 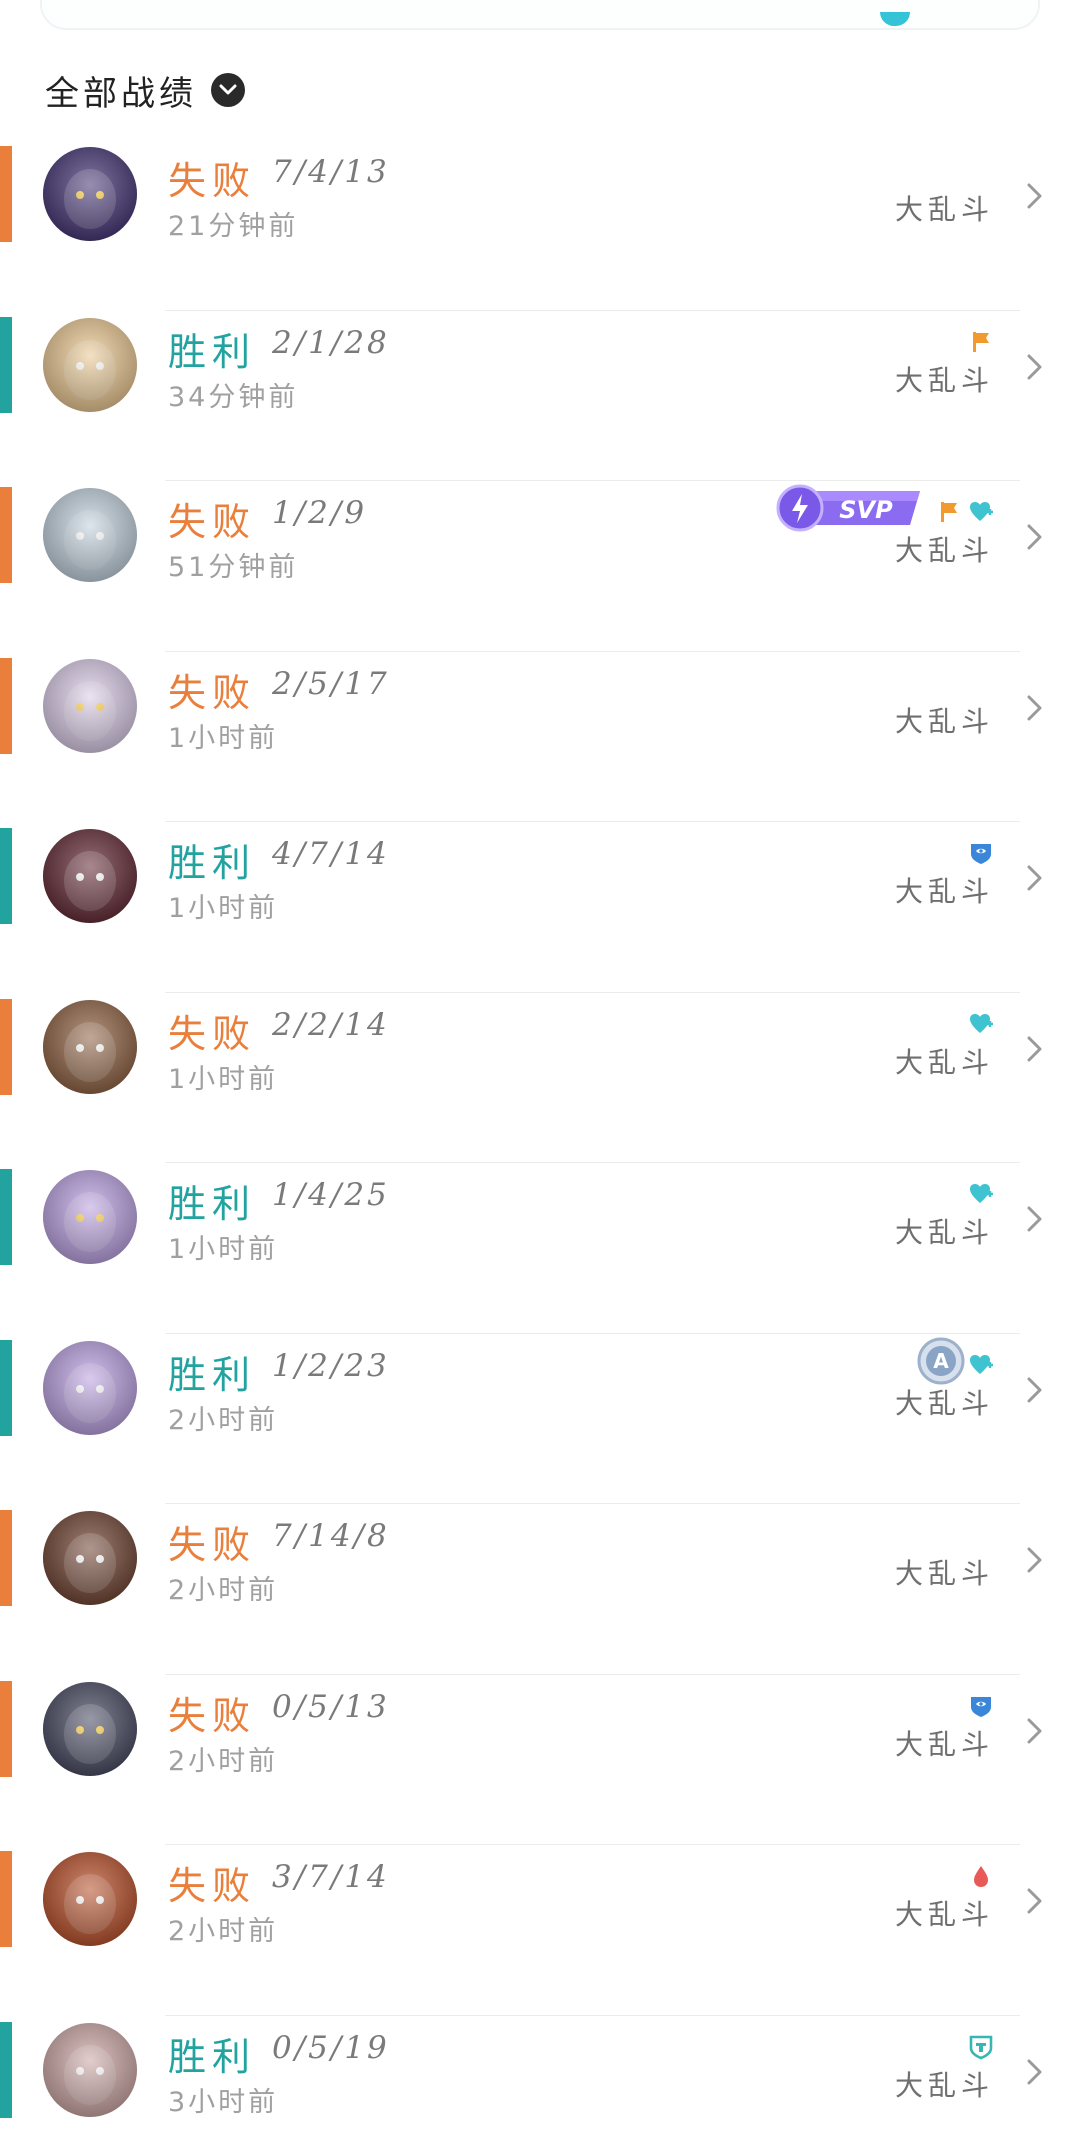 What do you see at coordinates (540, 737) in the screenshot?
I see `match-row: 失败 2/5/17 1小时前 大乱斗` at bounding box center [540, 737].